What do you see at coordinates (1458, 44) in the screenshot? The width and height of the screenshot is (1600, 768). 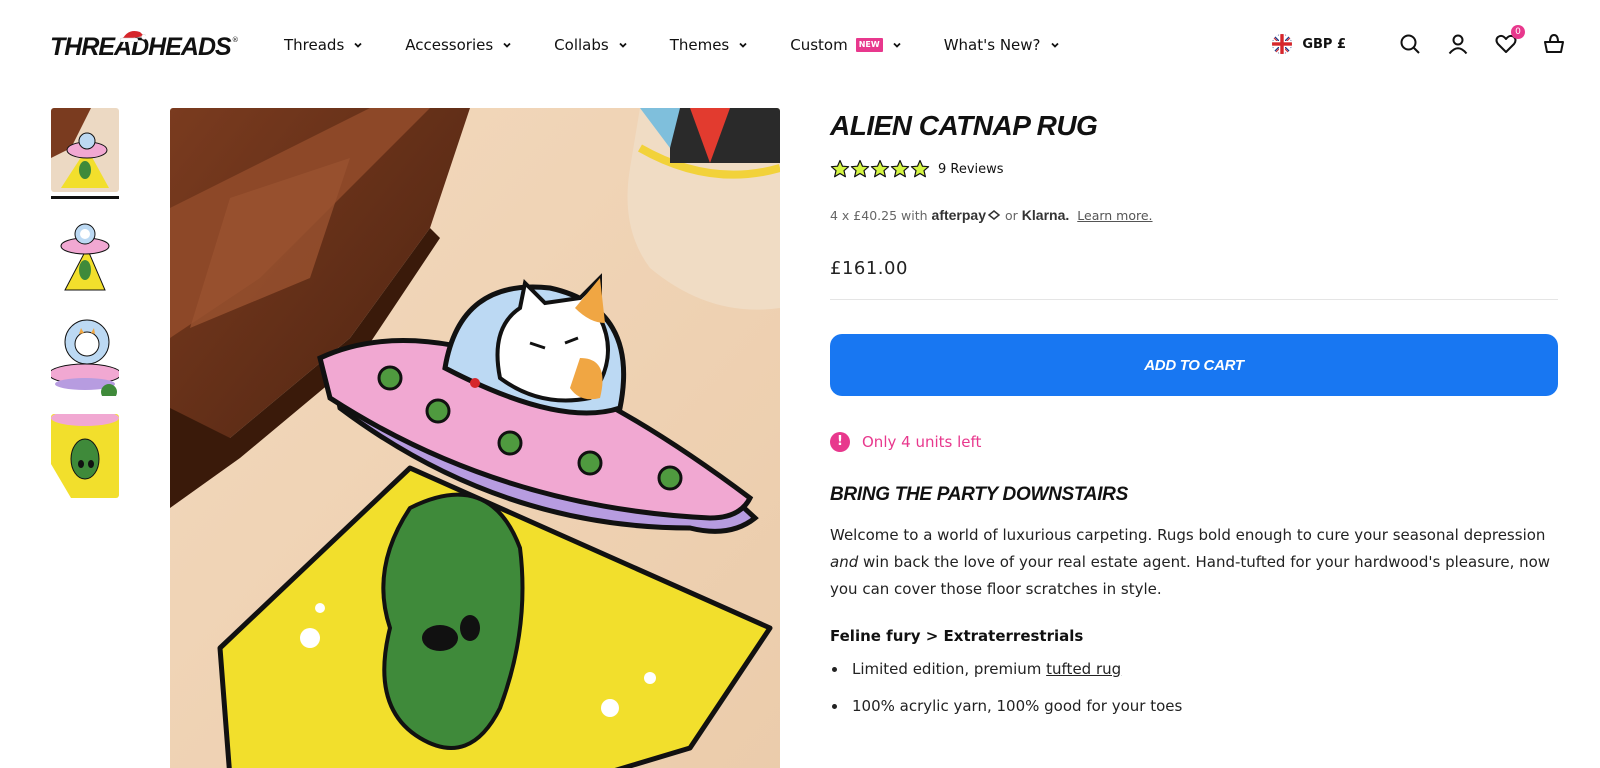 I see `account-icon` at bounding box center [1458, 44].